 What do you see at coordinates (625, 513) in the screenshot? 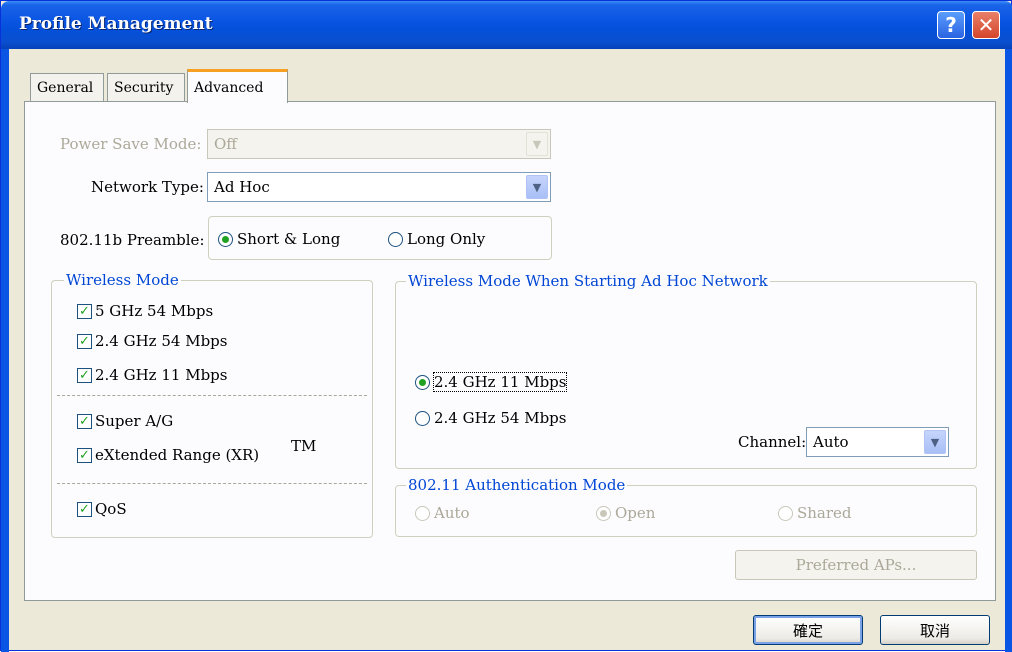
I see `auth-open-radio: Open` at bounding box center [625, 513].